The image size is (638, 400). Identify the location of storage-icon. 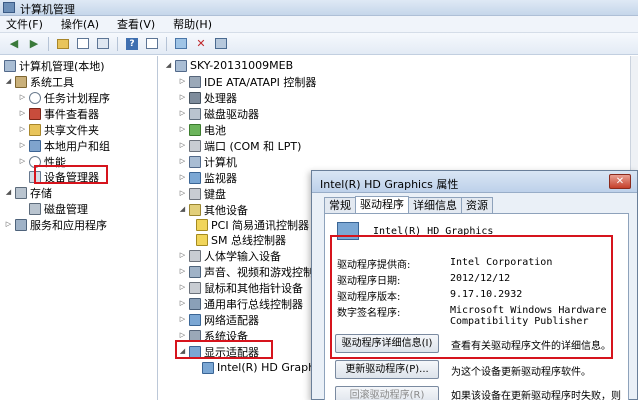
(21, 192).